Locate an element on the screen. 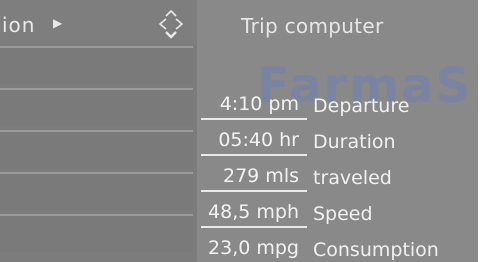 The image size is (482, 262). triangle-right-icon: ▶ is located at coordinates (58, 23).